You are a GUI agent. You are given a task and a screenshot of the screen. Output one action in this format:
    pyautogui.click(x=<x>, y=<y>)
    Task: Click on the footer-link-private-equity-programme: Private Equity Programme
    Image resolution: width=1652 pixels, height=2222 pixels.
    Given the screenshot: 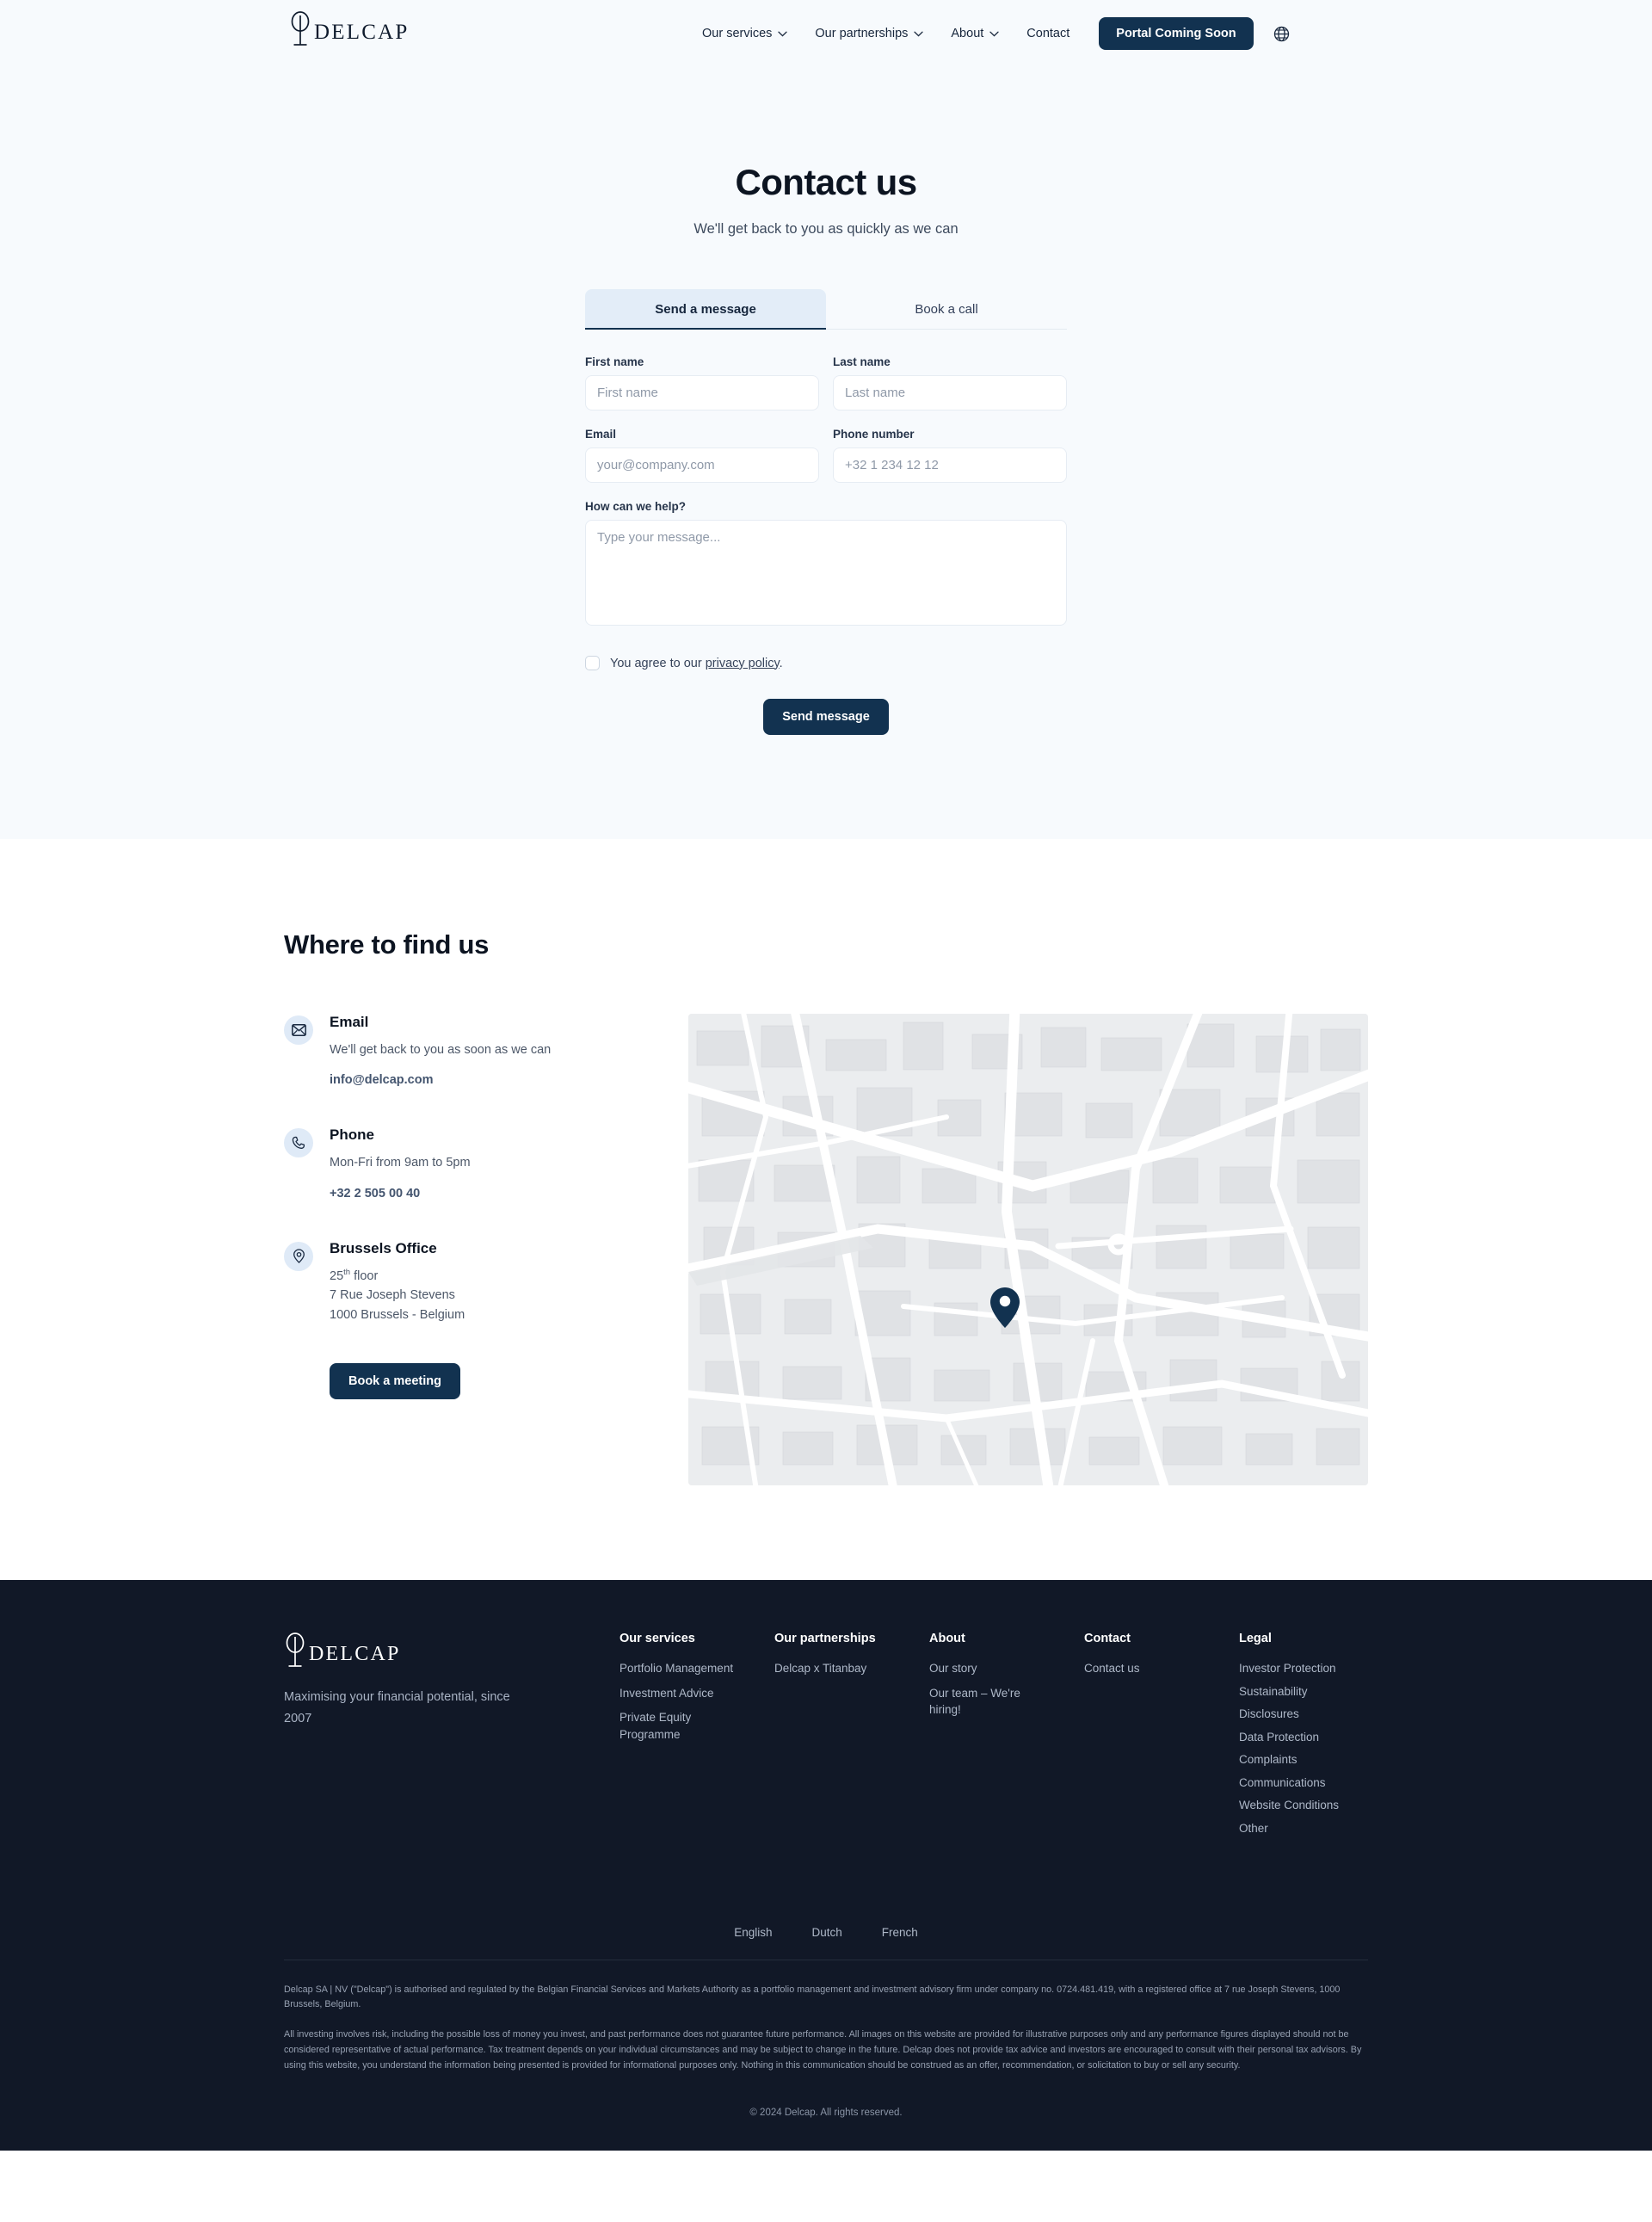 What is the action you would take?
    pyautogui.click(x=678, y=1726)
    